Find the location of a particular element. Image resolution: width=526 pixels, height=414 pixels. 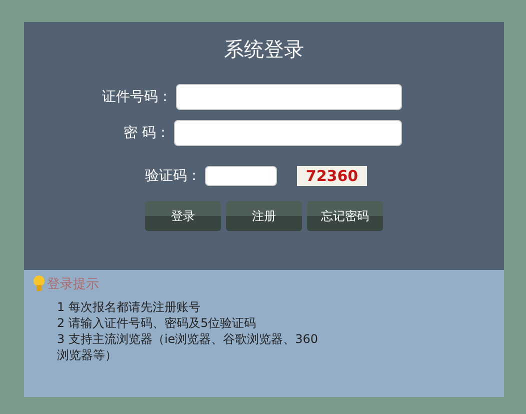

field-label: 验证码： is located at coordinates (172, 176).